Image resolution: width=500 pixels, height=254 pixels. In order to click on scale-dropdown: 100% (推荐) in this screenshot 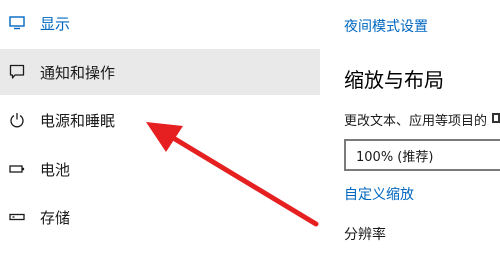, I will do `click(422, 155)`.